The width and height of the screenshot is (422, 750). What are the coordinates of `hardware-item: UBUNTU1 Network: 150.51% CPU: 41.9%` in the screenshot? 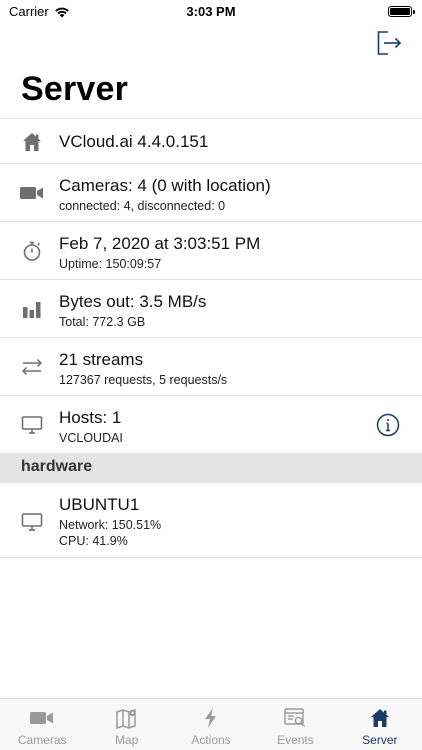 It's located at (211, 520).